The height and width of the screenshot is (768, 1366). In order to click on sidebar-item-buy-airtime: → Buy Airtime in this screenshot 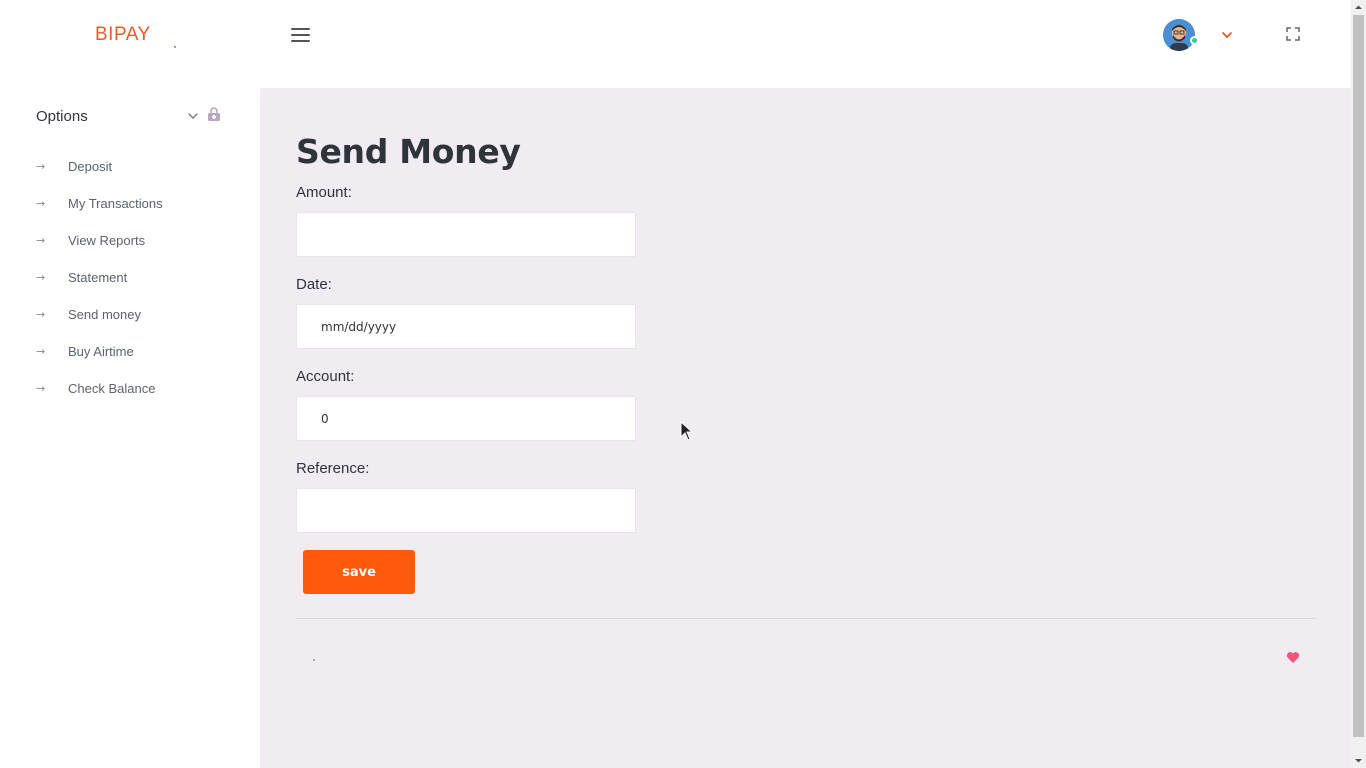, I will do `click(99, 351)`.